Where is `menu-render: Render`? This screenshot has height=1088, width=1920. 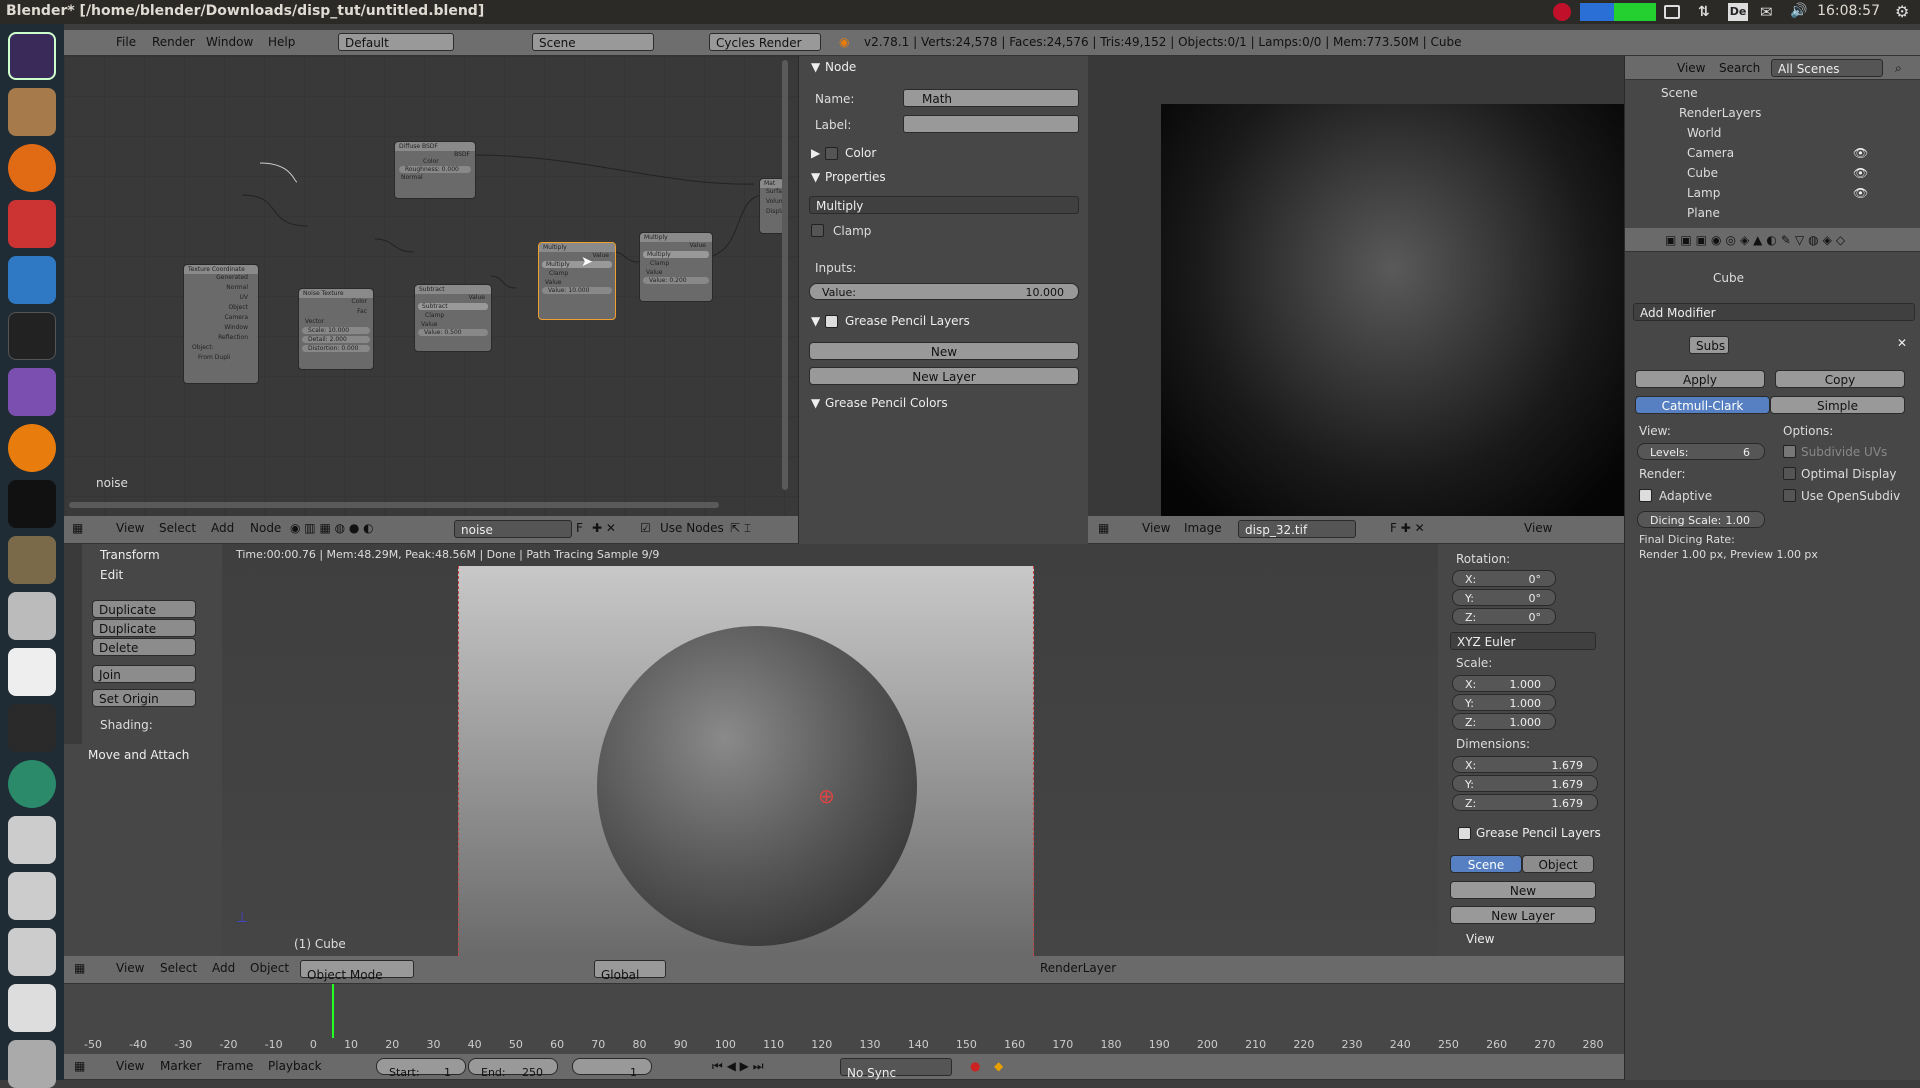
menu-render: Render is located at coordinates (173, 42).